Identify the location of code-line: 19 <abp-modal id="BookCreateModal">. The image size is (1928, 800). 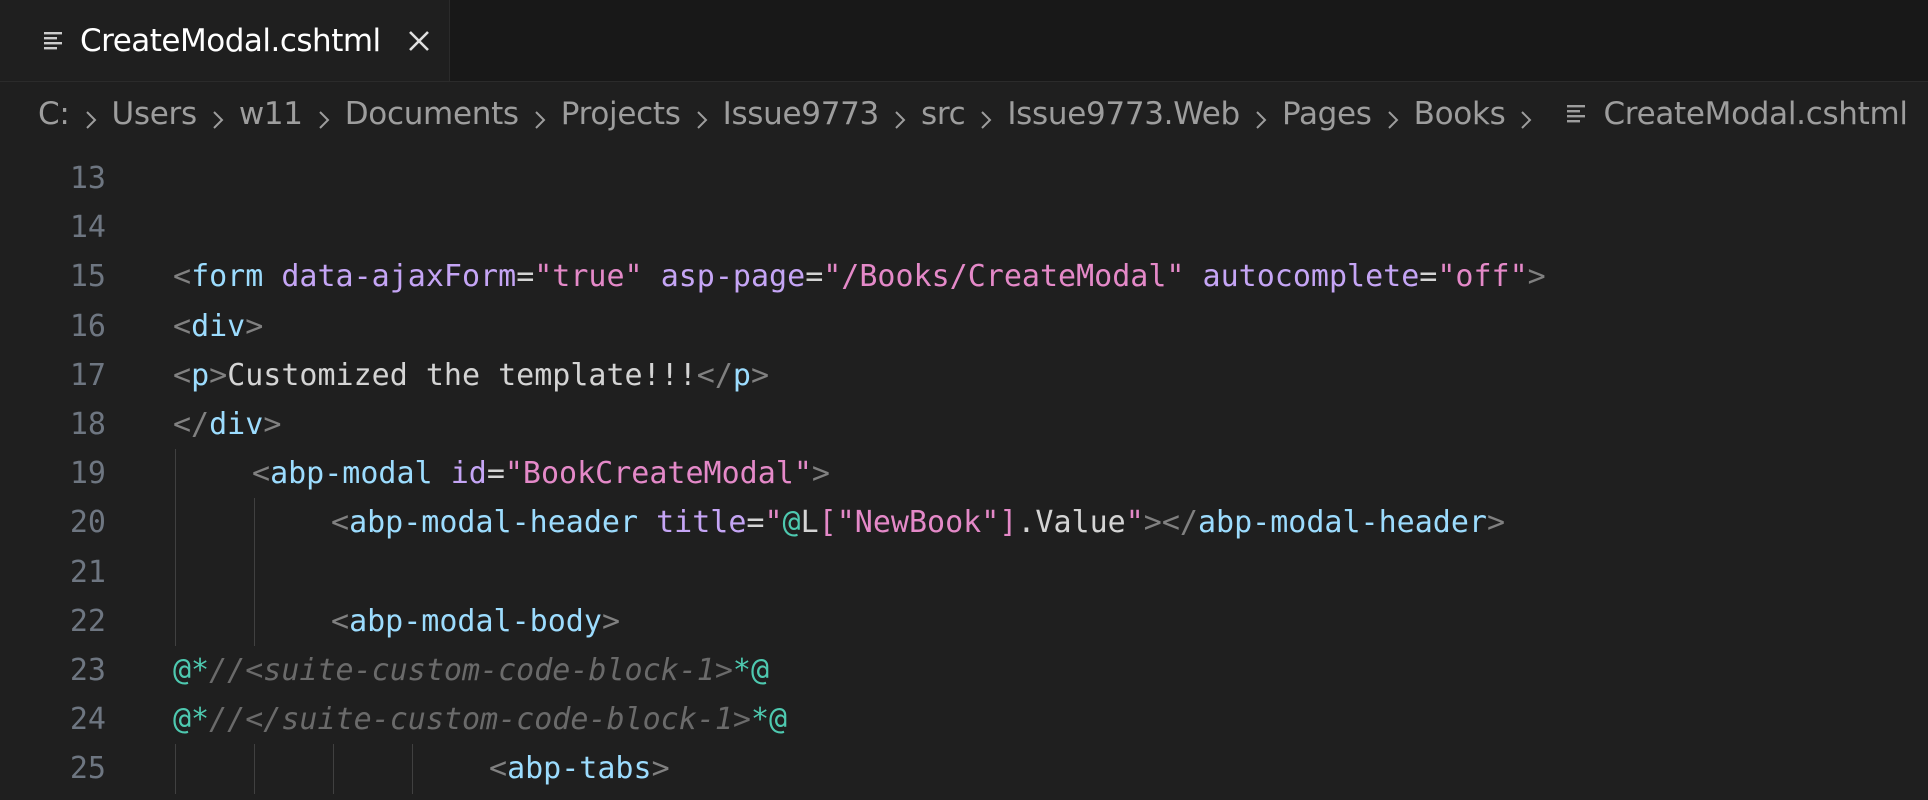
(964, 473).